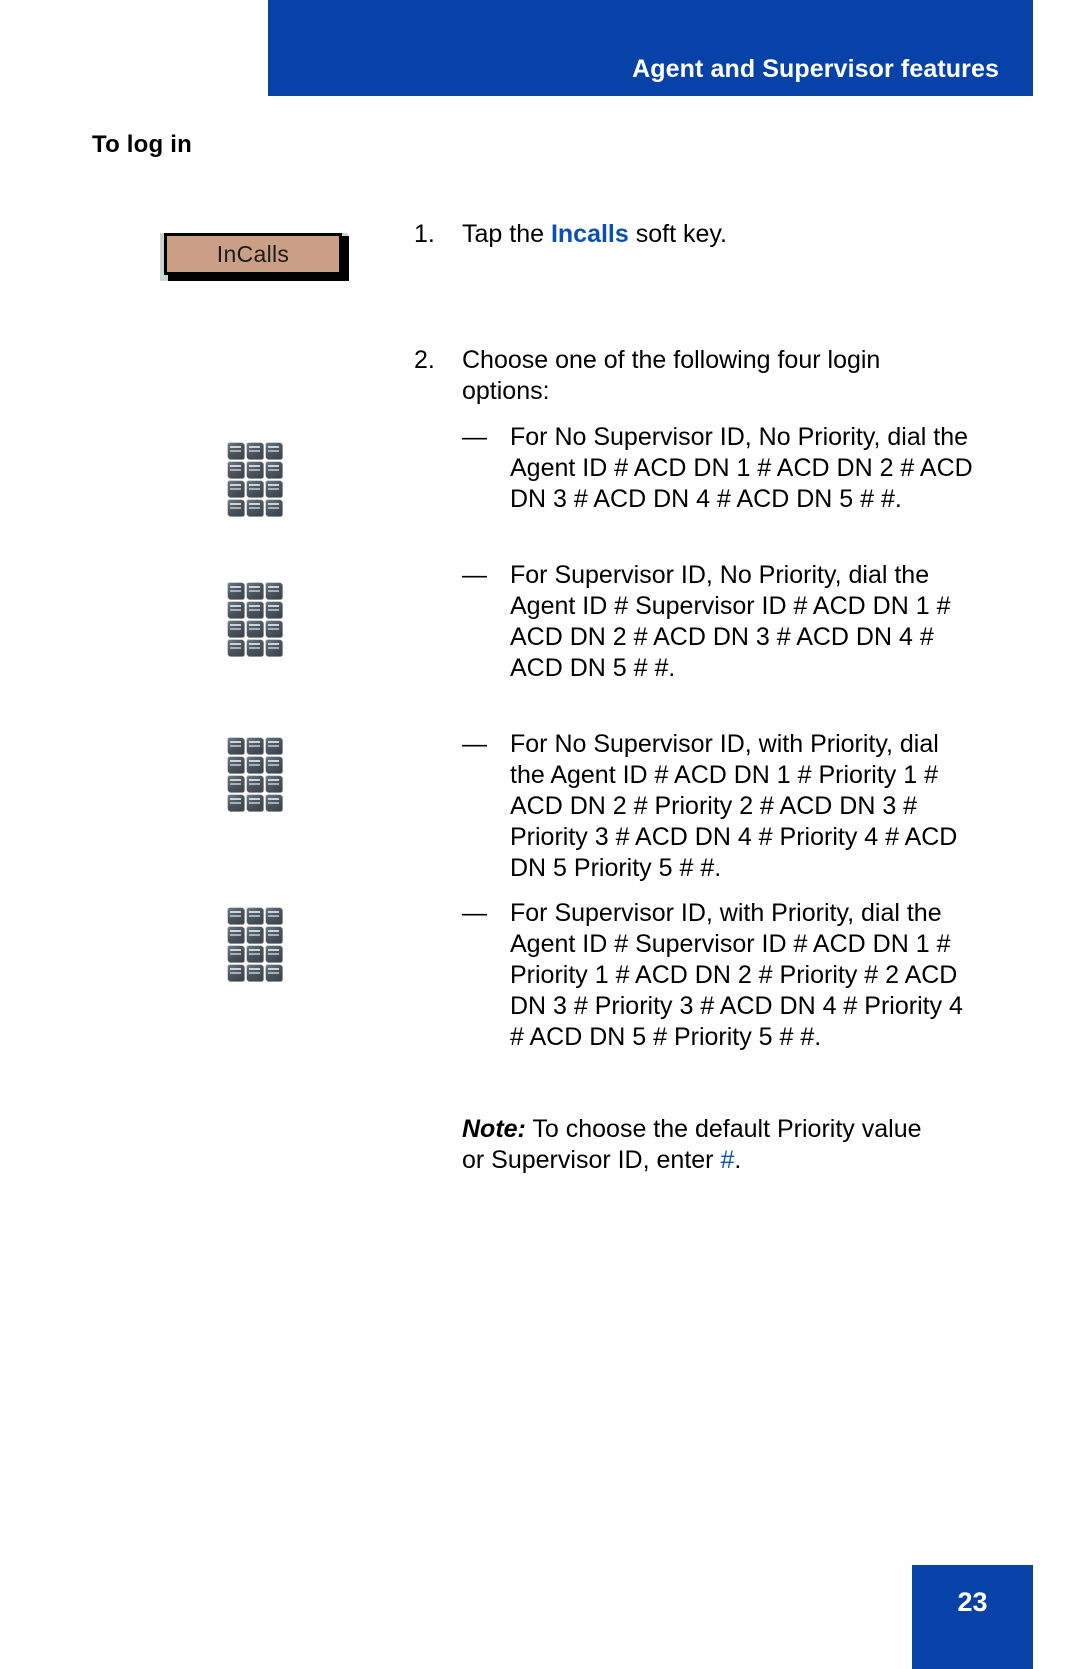  Describe the element at coordinates (424, 234) in the screenshot. I see `step-1-number: 1.` at that location.